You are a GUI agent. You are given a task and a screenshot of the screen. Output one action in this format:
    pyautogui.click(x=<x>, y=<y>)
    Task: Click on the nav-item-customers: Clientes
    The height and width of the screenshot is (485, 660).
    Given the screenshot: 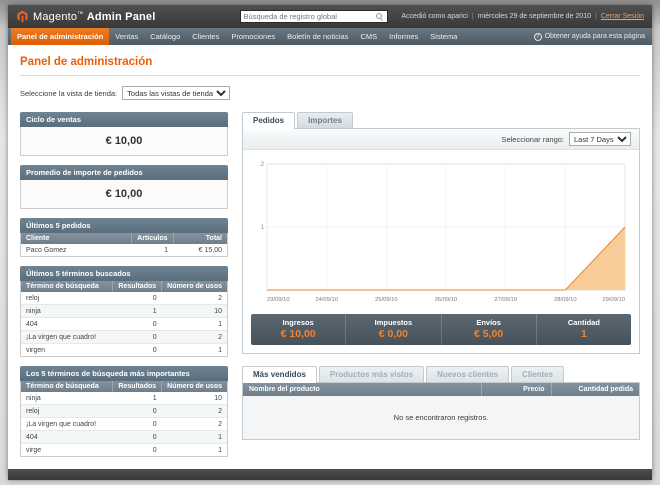 What is the action you would take?
    pyautogui.click(x=205, y=36)
    